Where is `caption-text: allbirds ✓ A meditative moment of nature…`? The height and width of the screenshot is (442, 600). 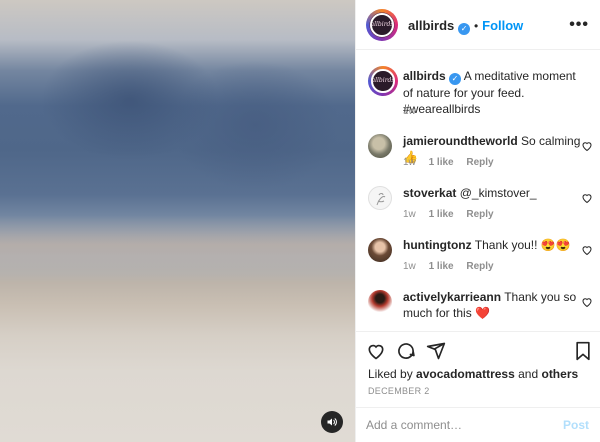 caption-text: allbirds ✓ A meditative moment of nature… is located at coordinates (493, 92).